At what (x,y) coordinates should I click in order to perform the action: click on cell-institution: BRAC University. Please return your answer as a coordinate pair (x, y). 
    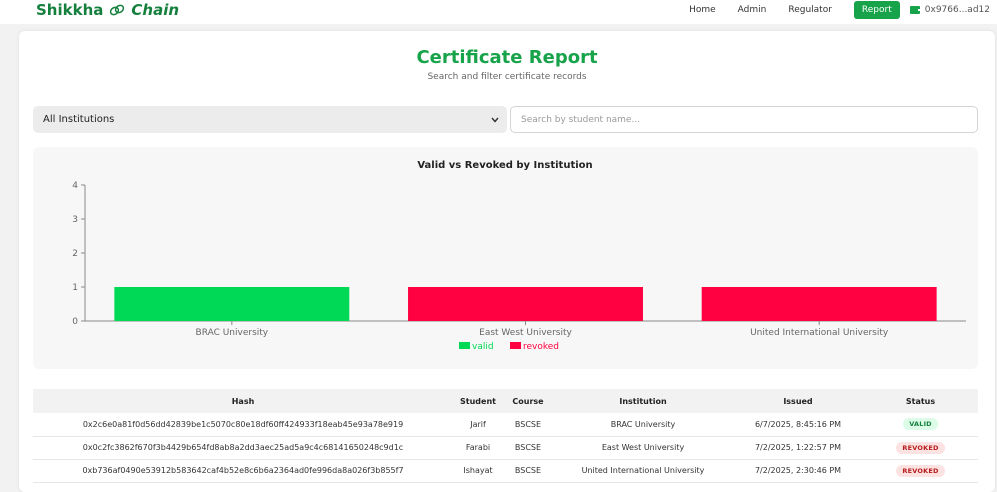
    Looking at the image, I should click on (643, 424).